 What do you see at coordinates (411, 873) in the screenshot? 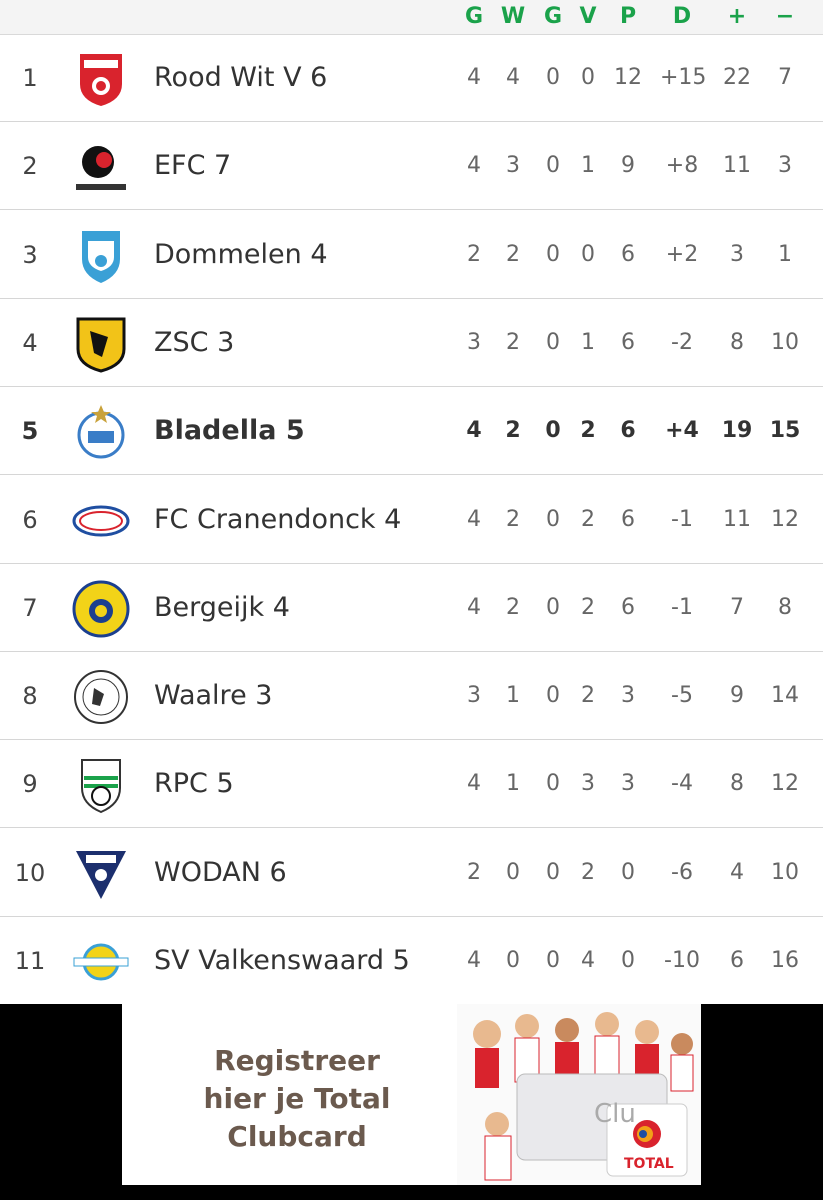
I see `table-row: 10 WODAN 6 2 0 0 2 0 -6 4 10` at bounding box center [411, 873].